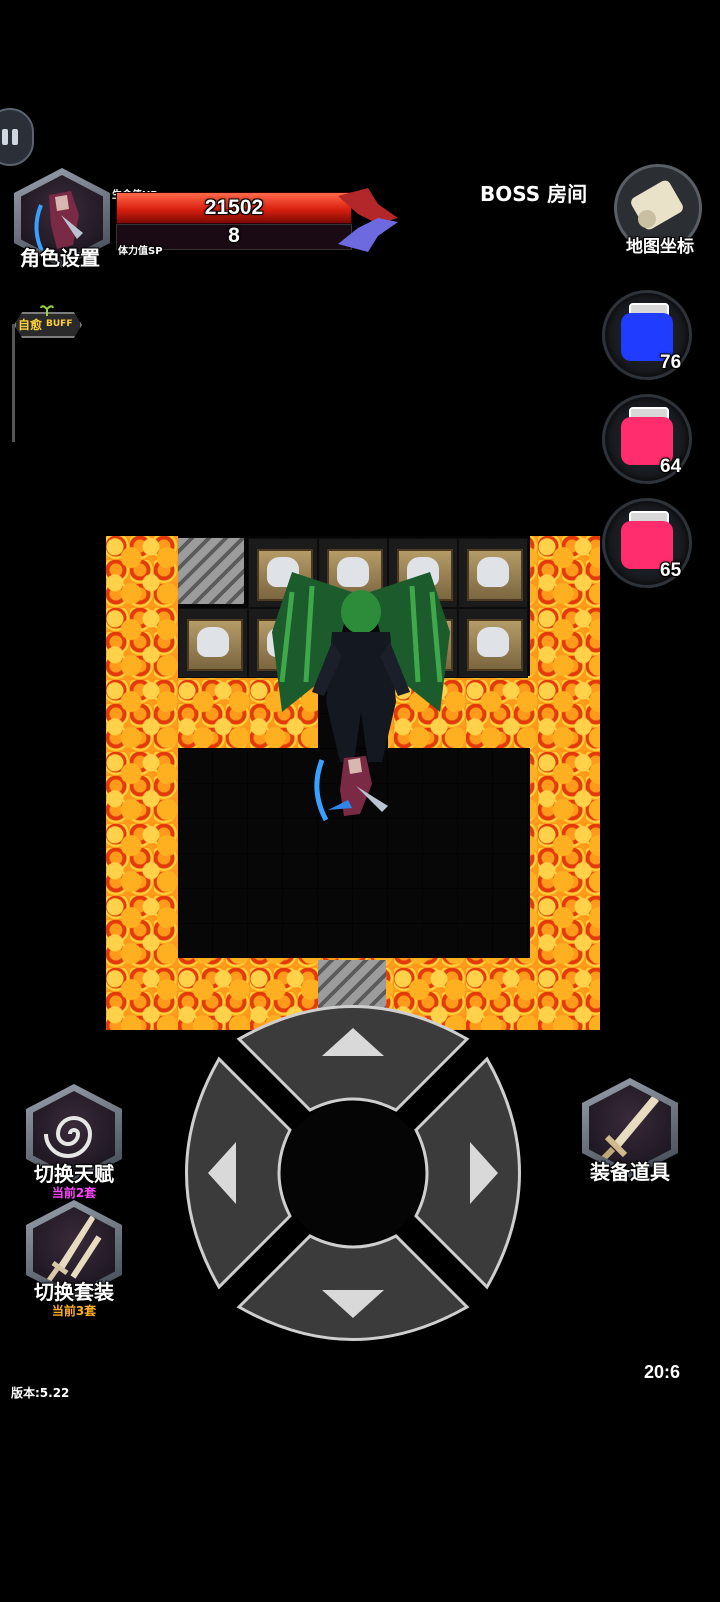  I want to click on switch-set-button: 切换套装 当前3套, so click(74, 1260).